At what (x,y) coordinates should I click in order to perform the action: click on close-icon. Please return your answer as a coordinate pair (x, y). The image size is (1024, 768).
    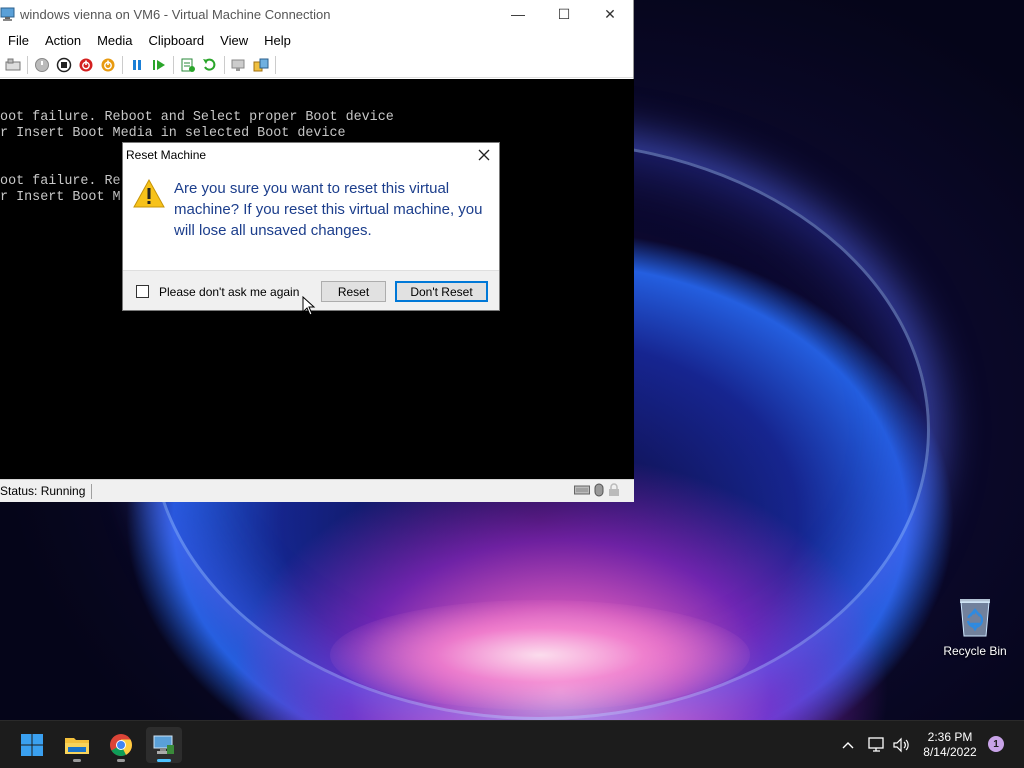
    Looking at the image, I should click on (484, 155).